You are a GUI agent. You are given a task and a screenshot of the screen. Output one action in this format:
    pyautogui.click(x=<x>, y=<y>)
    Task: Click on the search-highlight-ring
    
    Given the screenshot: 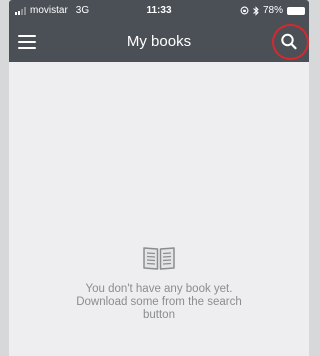 What is the action you would take?
    pyautogui.click(x=290, y=42)
    